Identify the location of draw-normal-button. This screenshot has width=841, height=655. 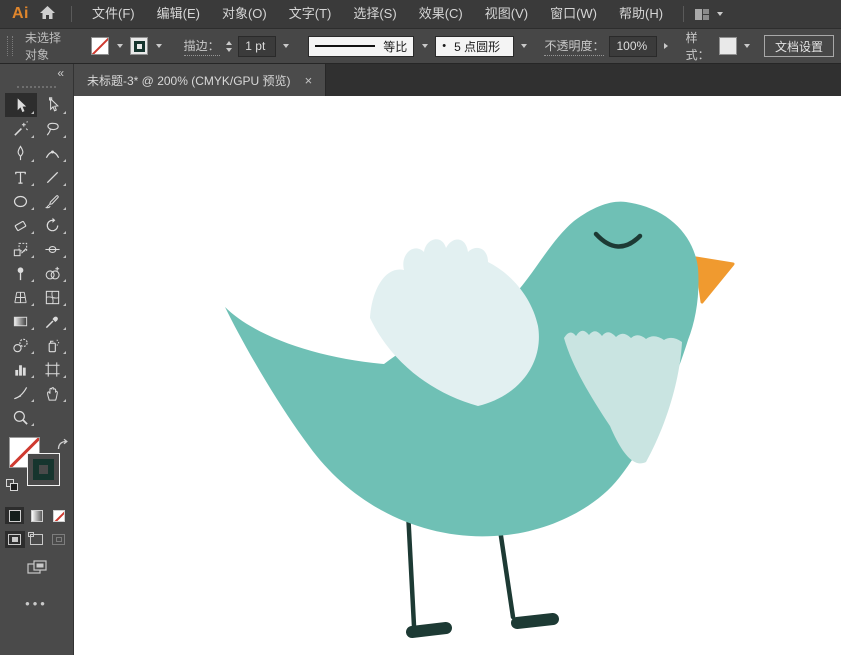
(14, 539).